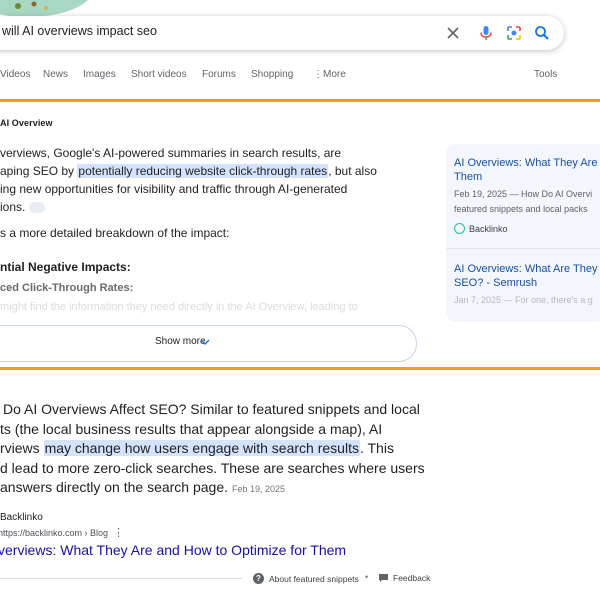  Describe the element at coordinates (26, 123) in the screenshot. I see `ai-overview-label: AI Overview` at that location.